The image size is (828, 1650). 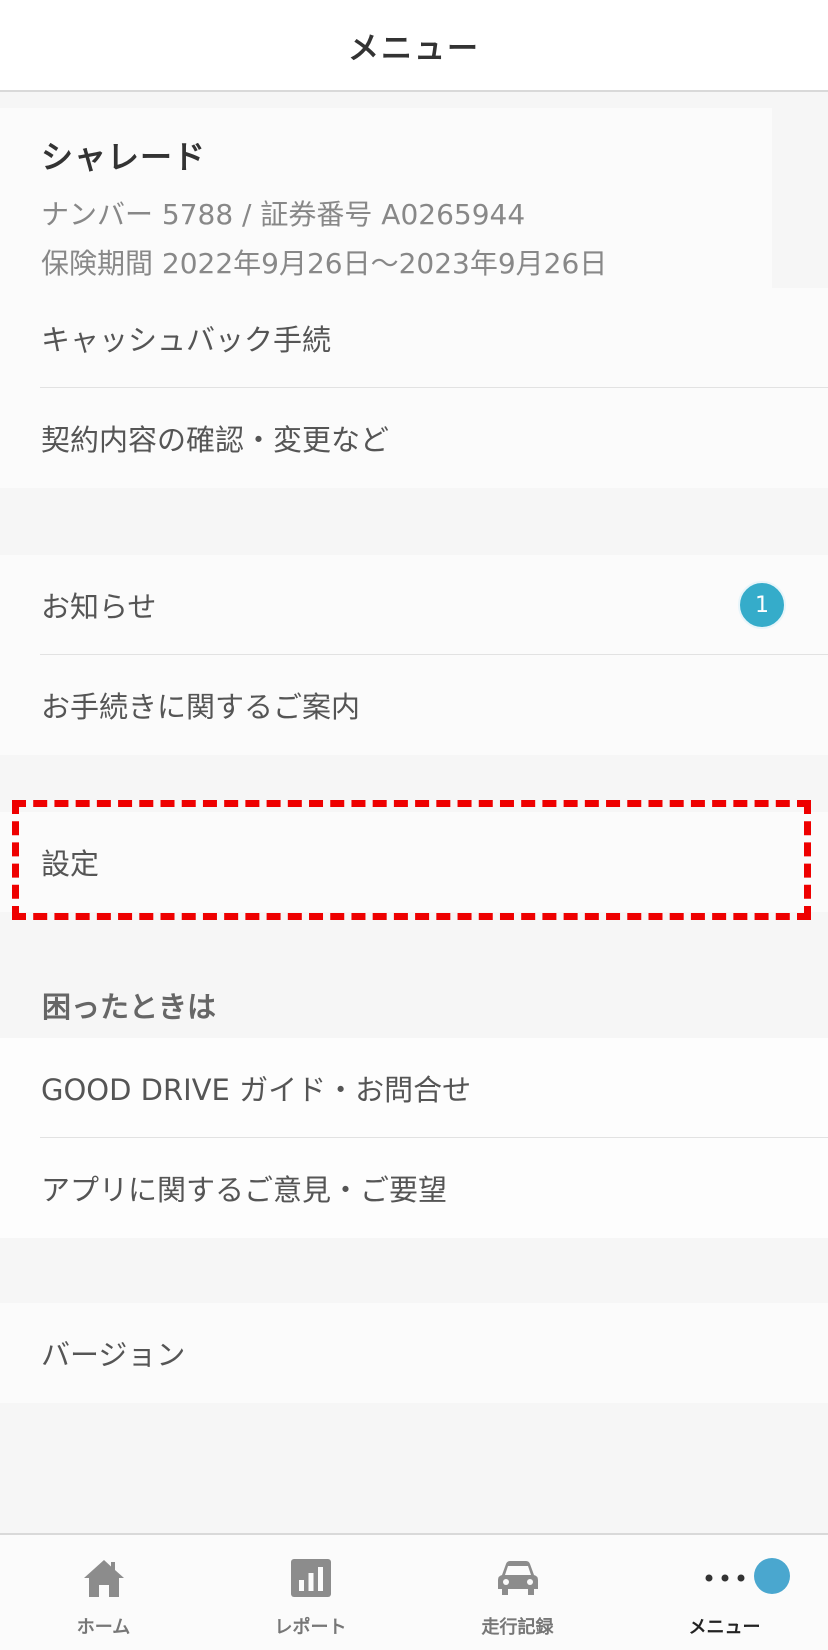 What do you see at coordinates (99, 607) in the screenshot?
I see `menu-item-label: お知らせ` at bounding box center [99, 607].